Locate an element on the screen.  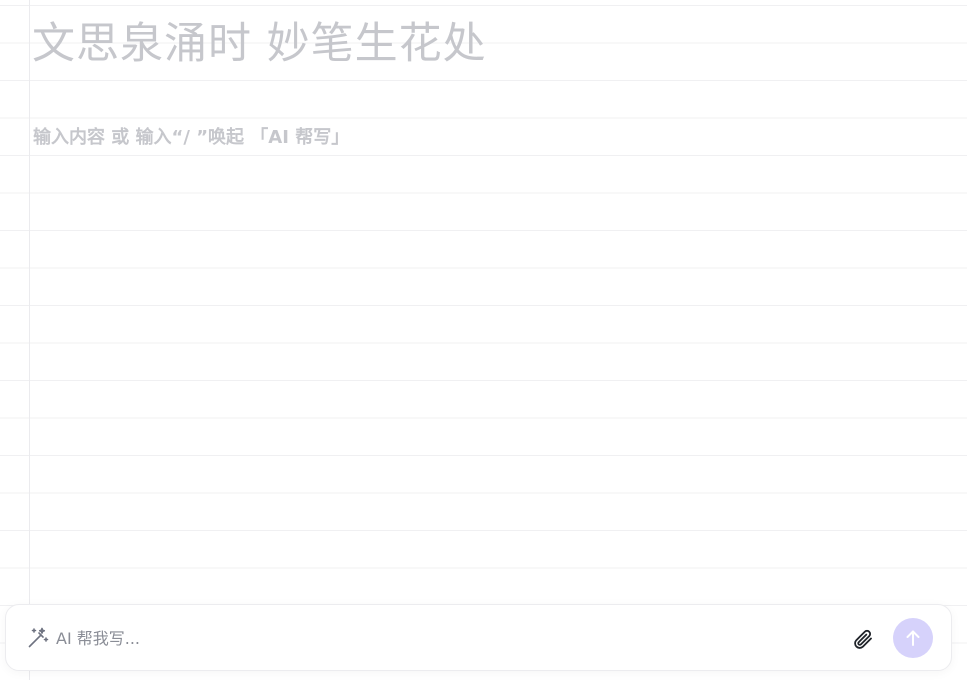
arrow-up-icon is located at coordinates (913, 638).